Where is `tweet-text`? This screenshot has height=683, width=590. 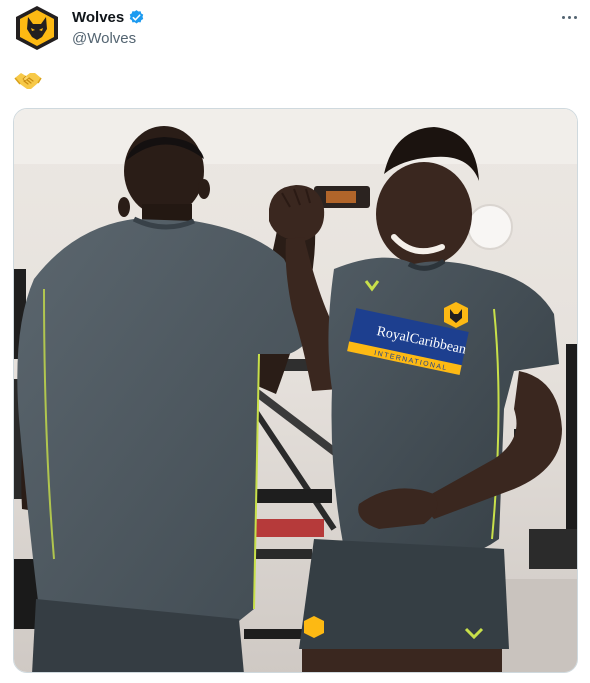
tweet-text is located at coordinates (29, 82).